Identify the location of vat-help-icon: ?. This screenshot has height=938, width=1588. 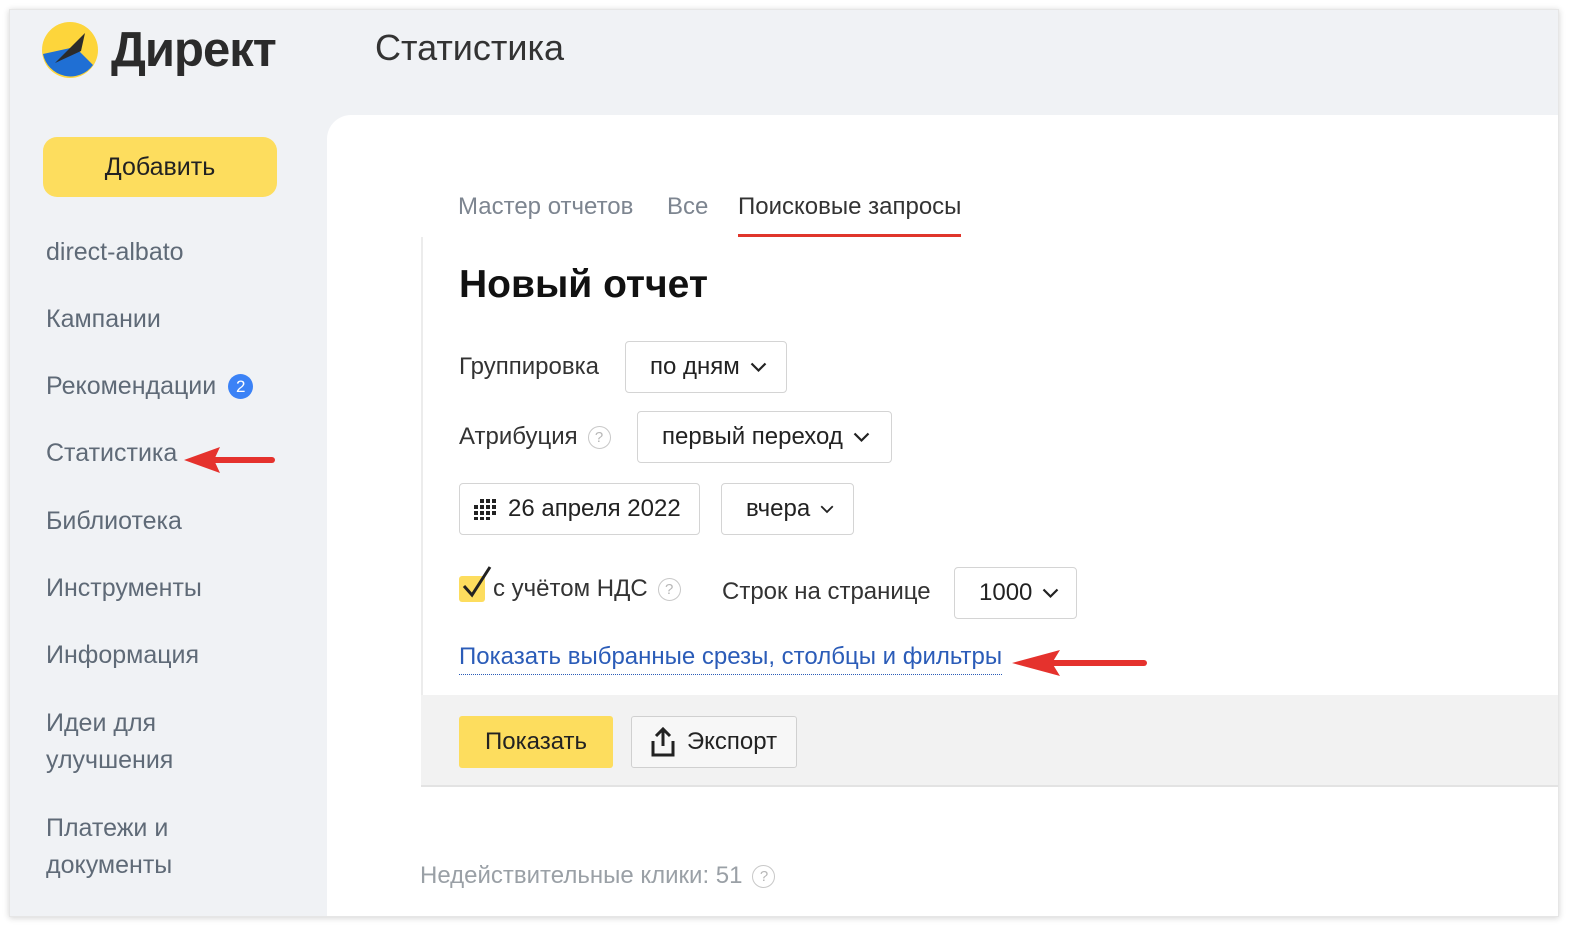
(669, 589).